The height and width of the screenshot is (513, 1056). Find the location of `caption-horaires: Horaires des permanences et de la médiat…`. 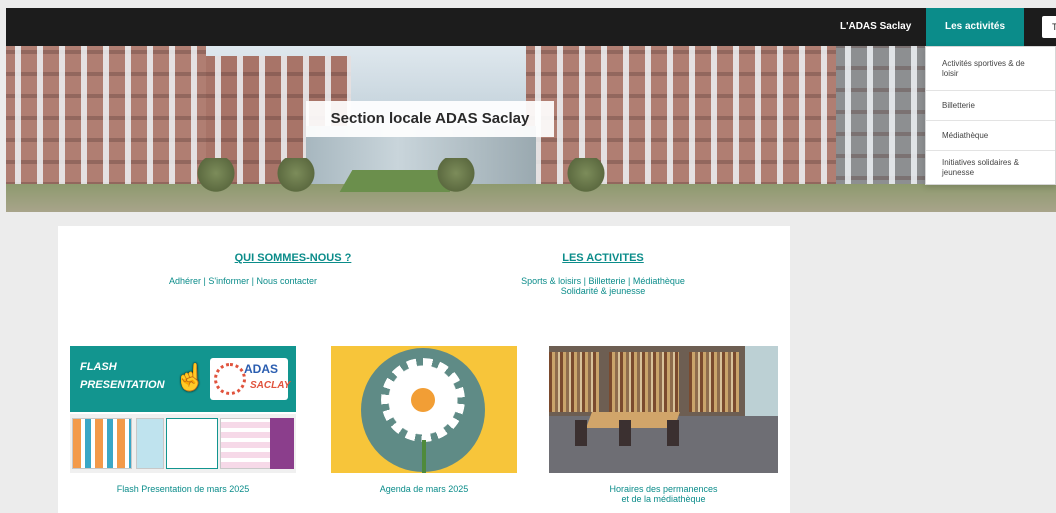

caption-horaires: Horaires des permanences et de la médiat… is located at coordinates (663, 494).